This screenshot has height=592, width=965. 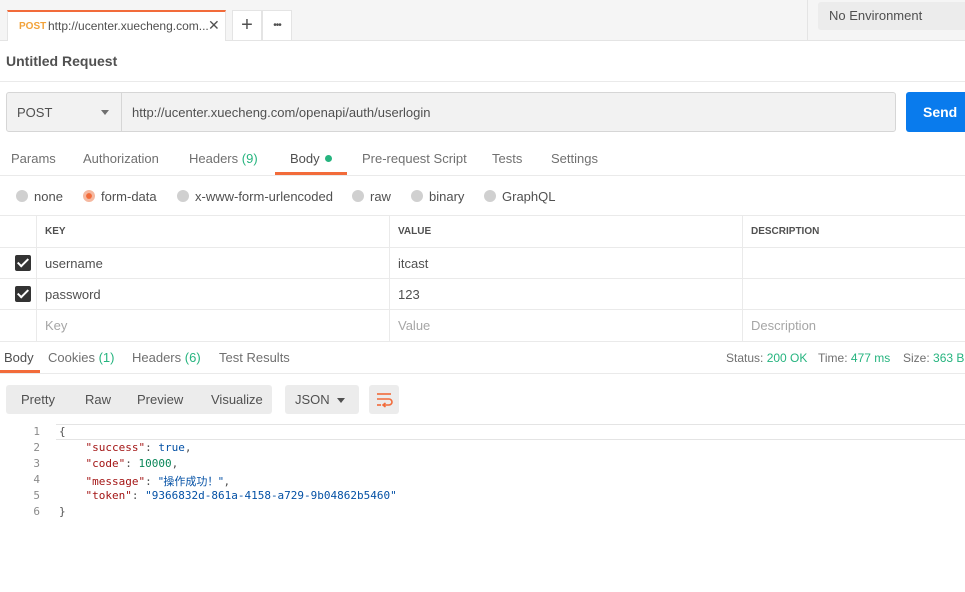 What do you see at coordinates (891, 16) in the screenshot?
I see `environment-select: No Environment` at bounding box center [891, 16].